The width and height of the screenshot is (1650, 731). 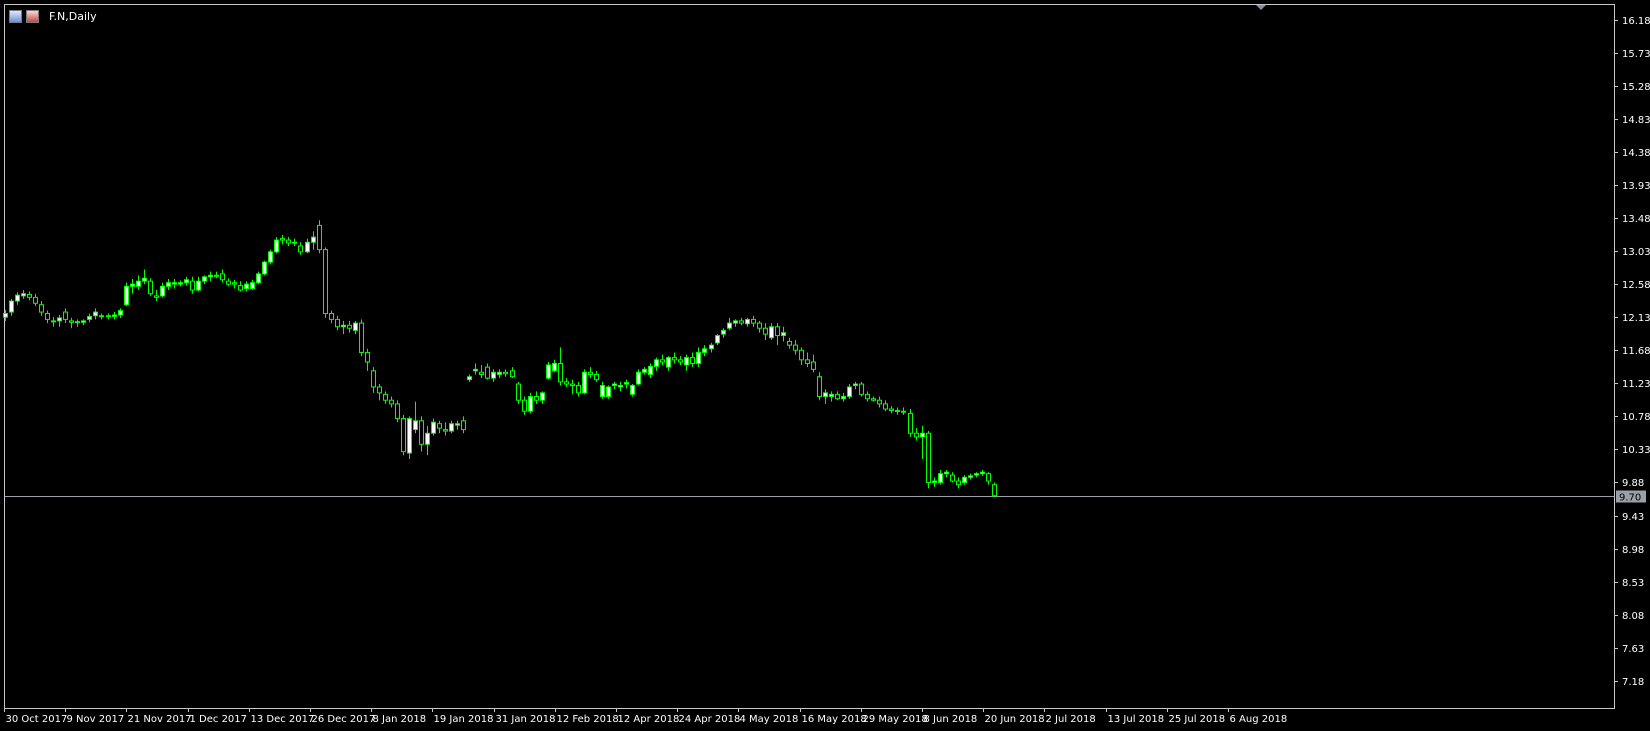 What do you see at coordinates (1259, 719) in the screenshot?
I see `x-tick-label: 6 Aug 2018` at bounding box center [1259, 719].